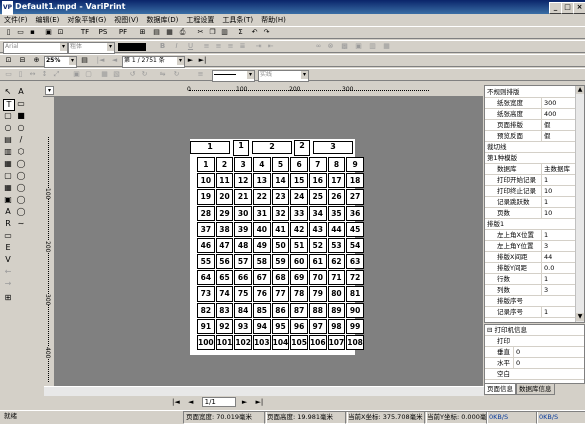  What do you see at coordinates (317, 278) in the screenshot?
I see `grid-cell: 70` at bounding box center [317, 278].